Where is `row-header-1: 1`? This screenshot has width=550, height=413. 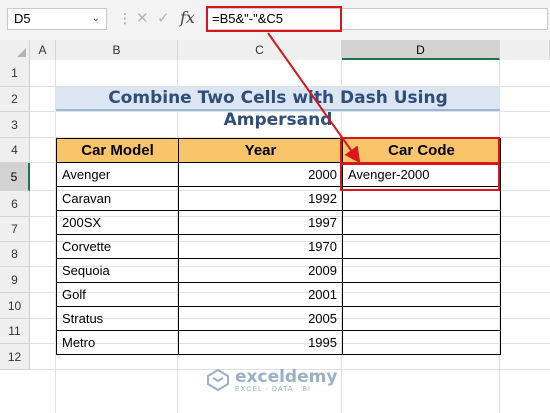 row-header-1: 1 is located at coordinates (15, 73).